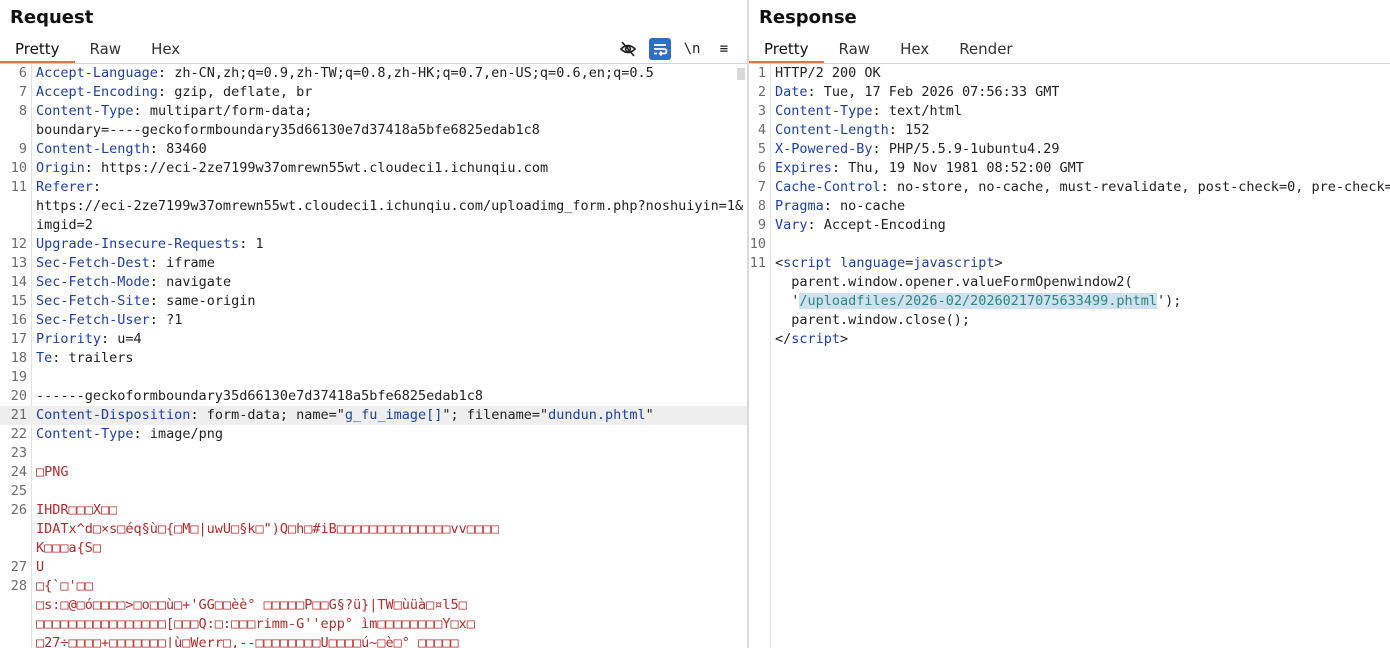  I want to click on line-number: 21, so click(18, 415).